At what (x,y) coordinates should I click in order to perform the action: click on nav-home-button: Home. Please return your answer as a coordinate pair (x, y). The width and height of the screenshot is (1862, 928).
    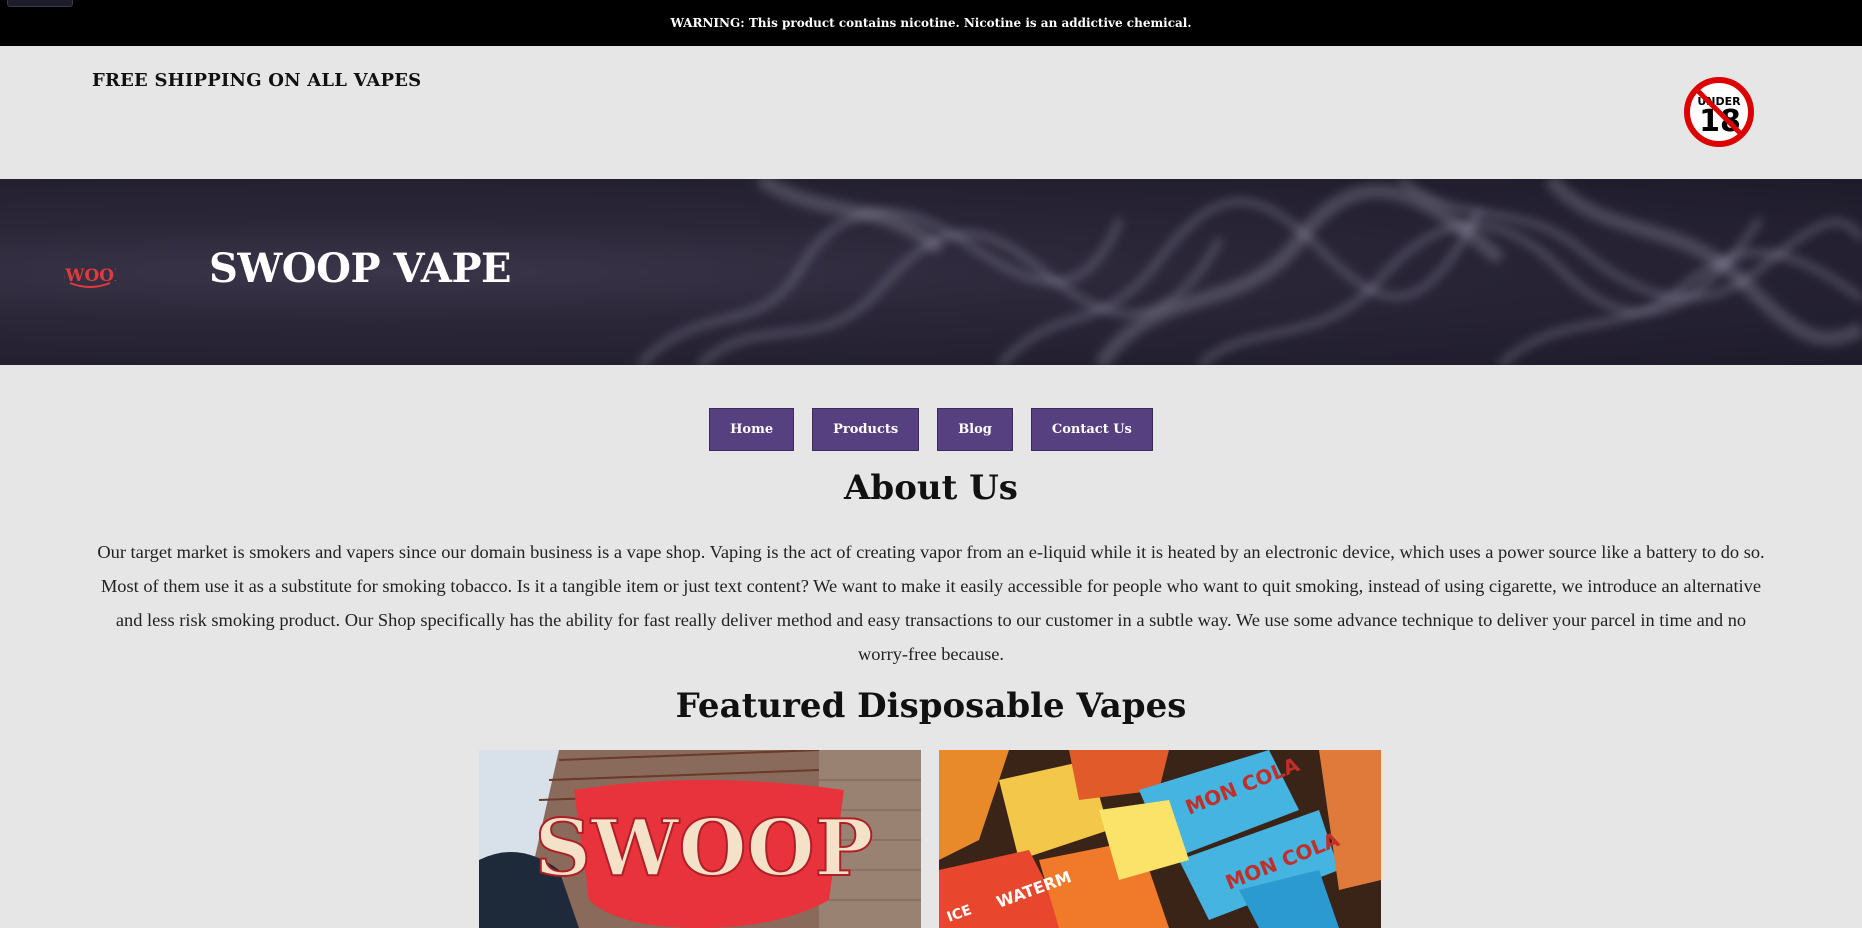
    Looking at the image, I should click on (752, 429).